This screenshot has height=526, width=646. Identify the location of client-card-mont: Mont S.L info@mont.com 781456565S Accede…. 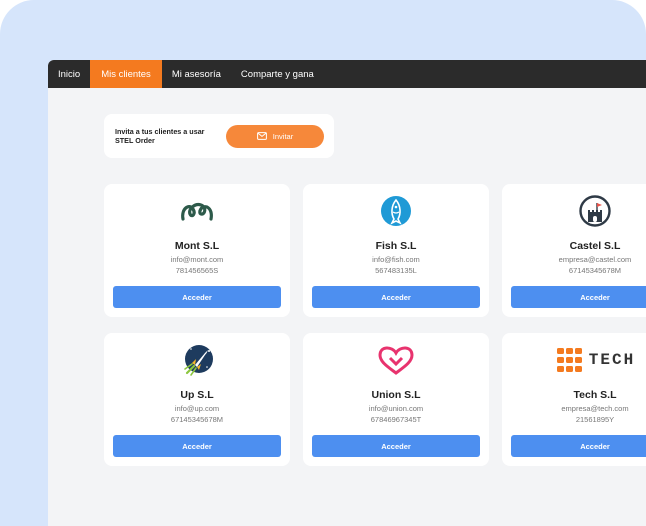
(197, 250).